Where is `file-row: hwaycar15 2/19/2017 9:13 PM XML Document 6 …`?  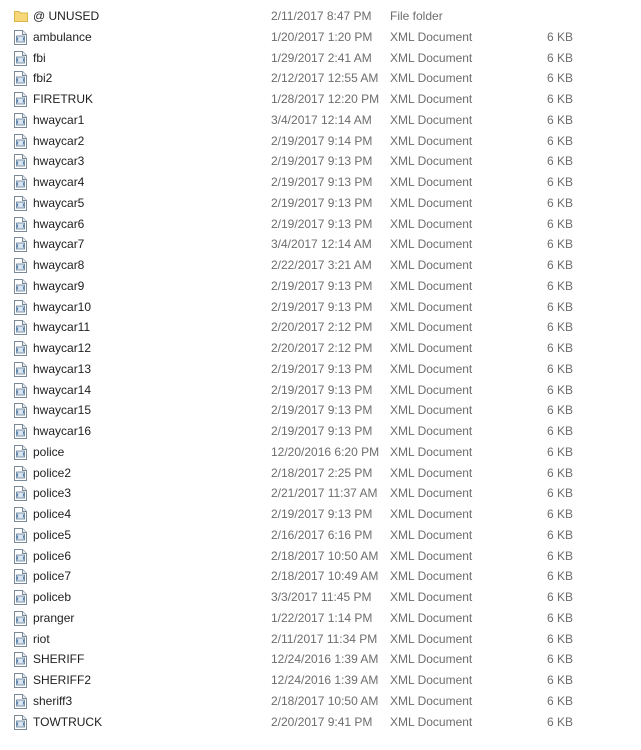
file-row: hwaycar15 2/19/2017 9:13 PM XML Document 6 … is located at coordinates (320, 410).